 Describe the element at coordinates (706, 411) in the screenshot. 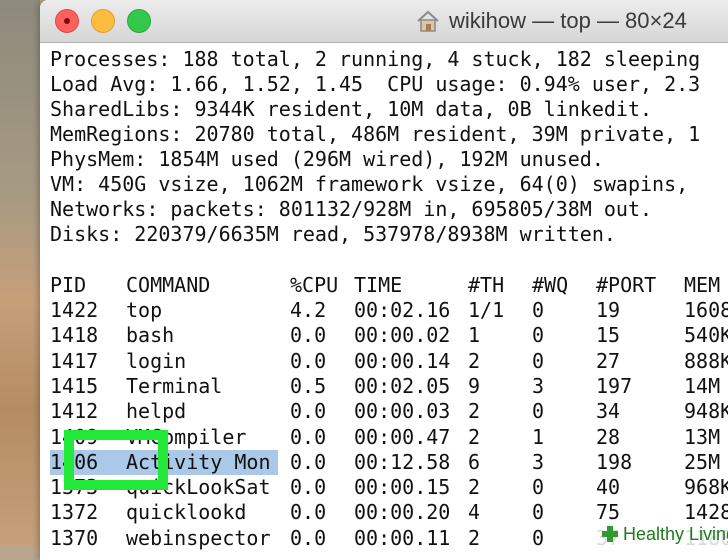

I see `cell-mem: 948K` at that location.